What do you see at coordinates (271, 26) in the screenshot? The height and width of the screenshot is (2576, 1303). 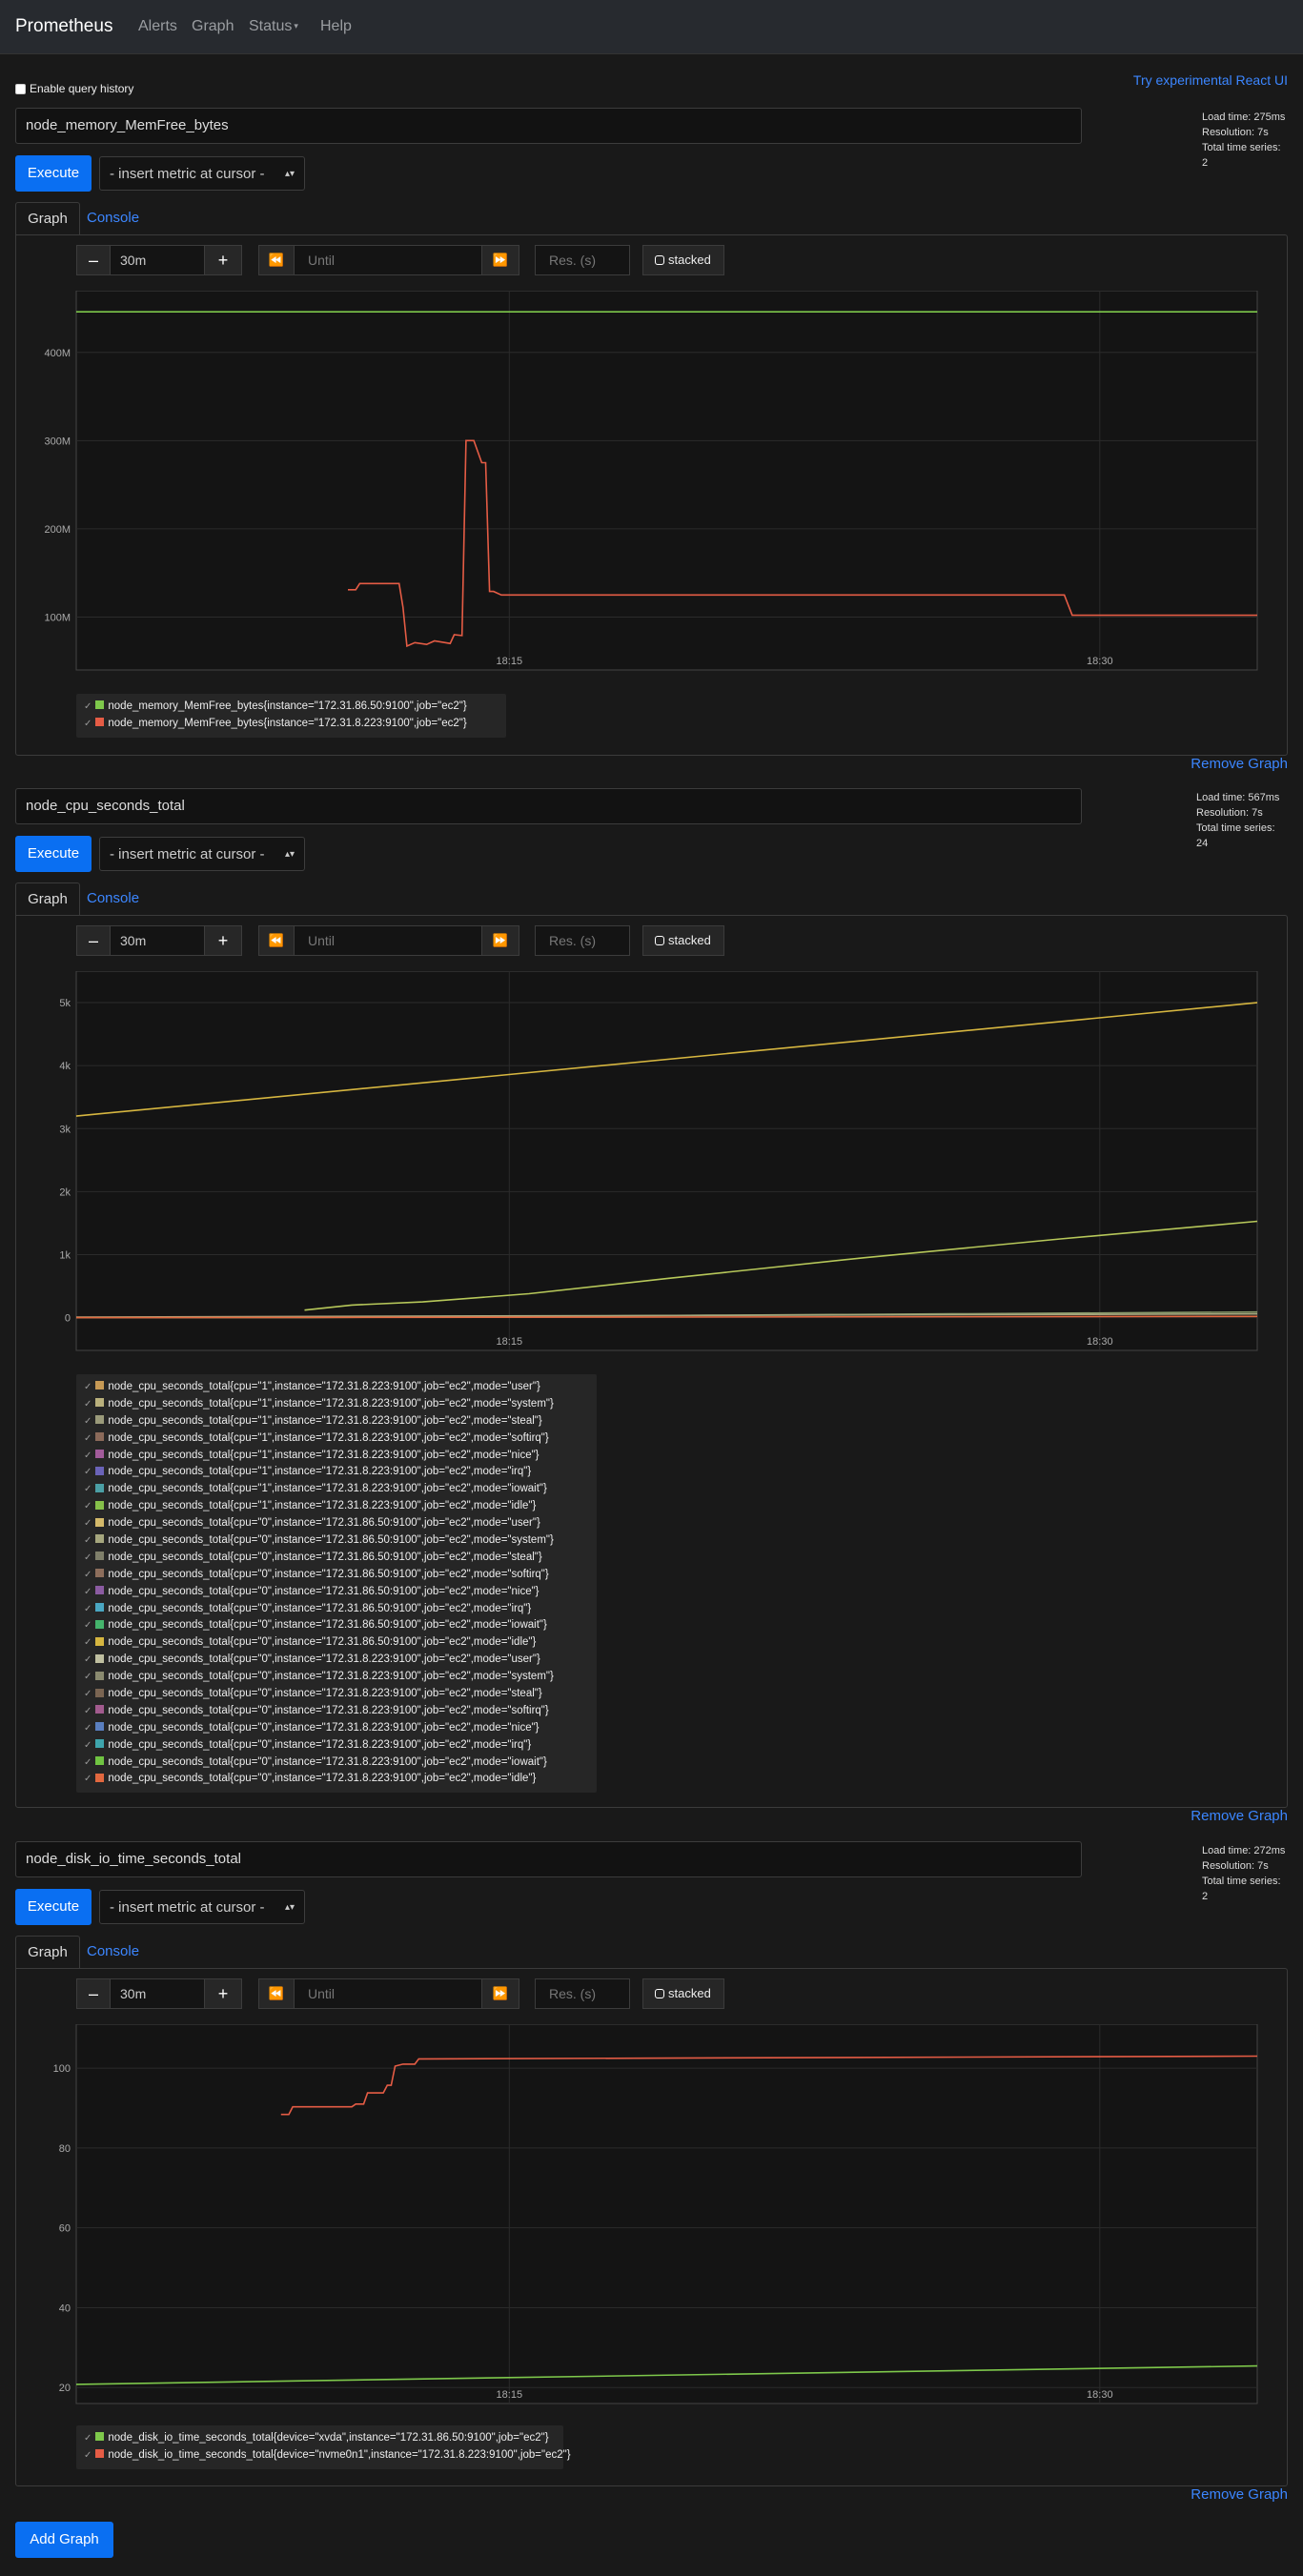 I see `nav-status-label: Status` at bounding box center [271, 26].